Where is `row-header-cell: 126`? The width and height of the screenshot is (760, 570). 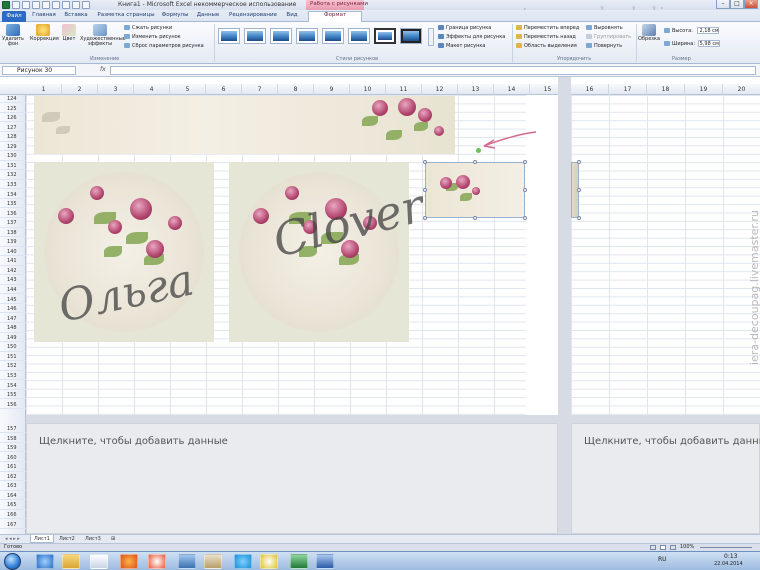 row-header-cell: 126 is located at coordinates (13, 118).